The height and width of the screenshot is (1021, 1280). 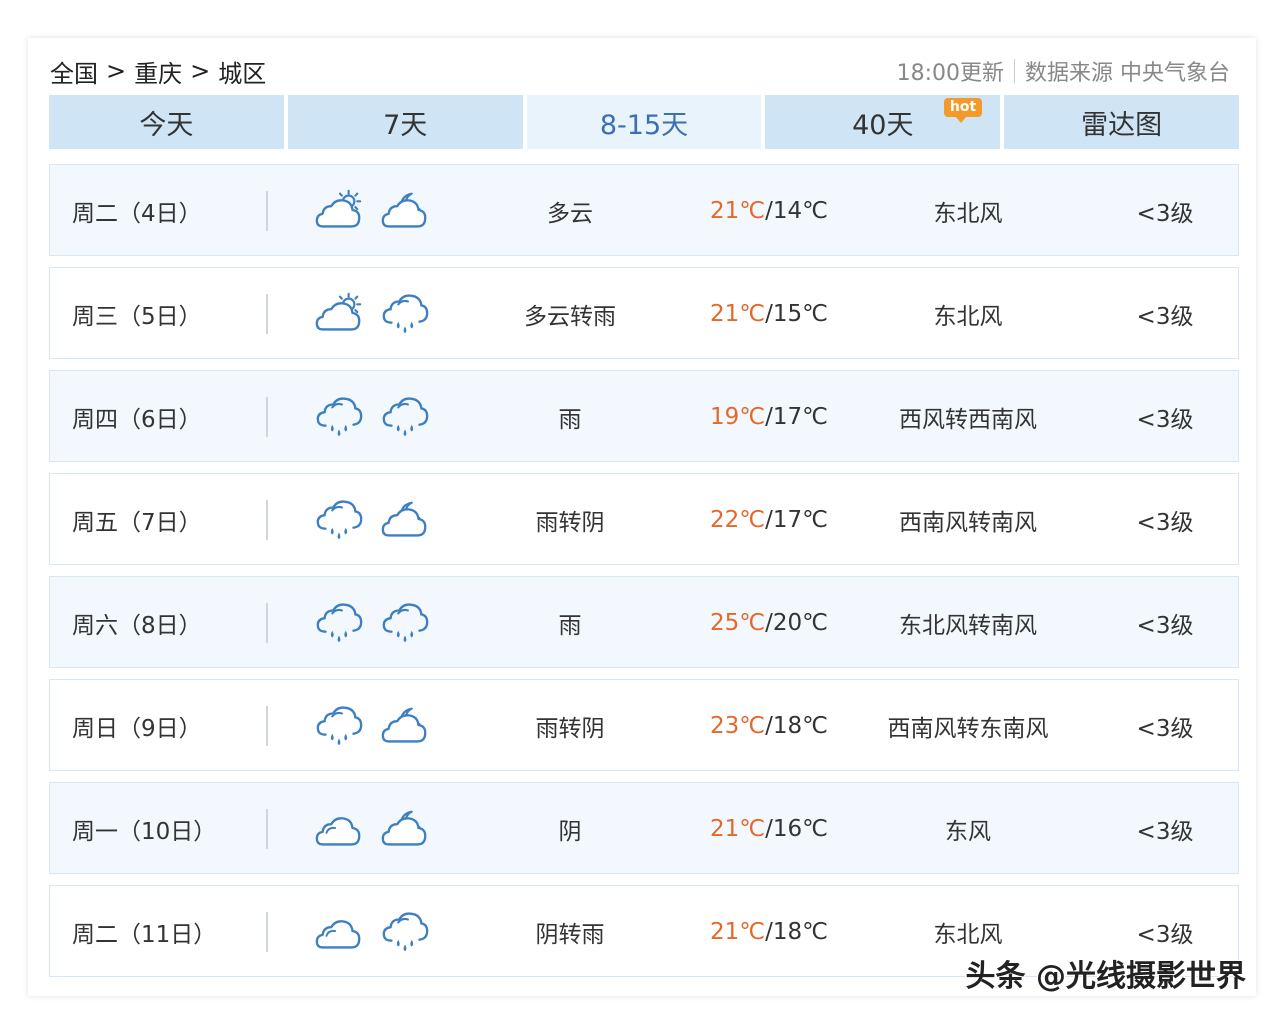 I want to click on weather-description: 阴转雨, so click(x=570, y=935).